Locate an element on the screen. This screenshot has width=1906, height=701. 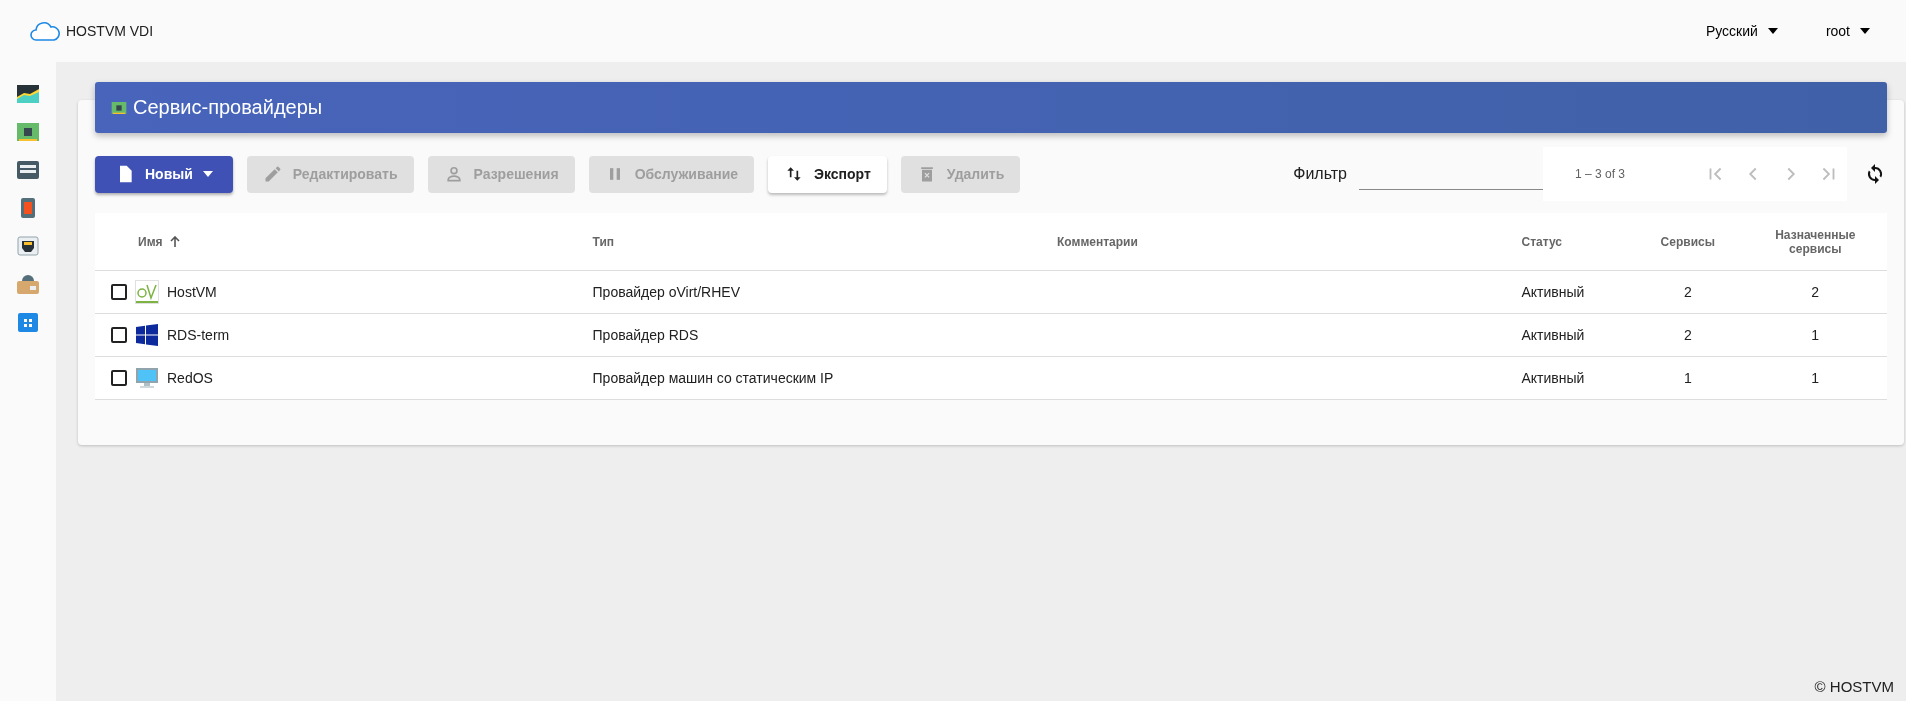
ovirt-logo-icon is located at coordinates (147, 292).